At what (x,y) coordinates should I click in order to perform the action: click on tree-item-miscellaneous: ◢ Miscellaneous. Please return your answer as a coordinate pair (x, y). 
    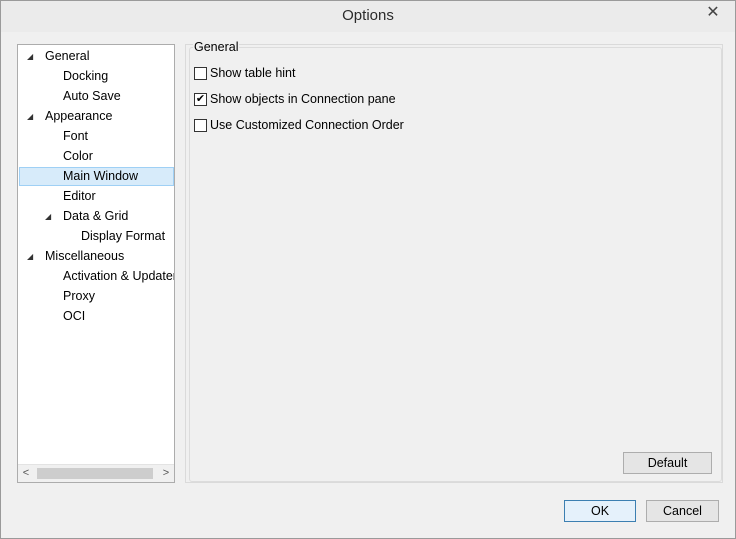
    Looking at the image, I should click on (96, 256).